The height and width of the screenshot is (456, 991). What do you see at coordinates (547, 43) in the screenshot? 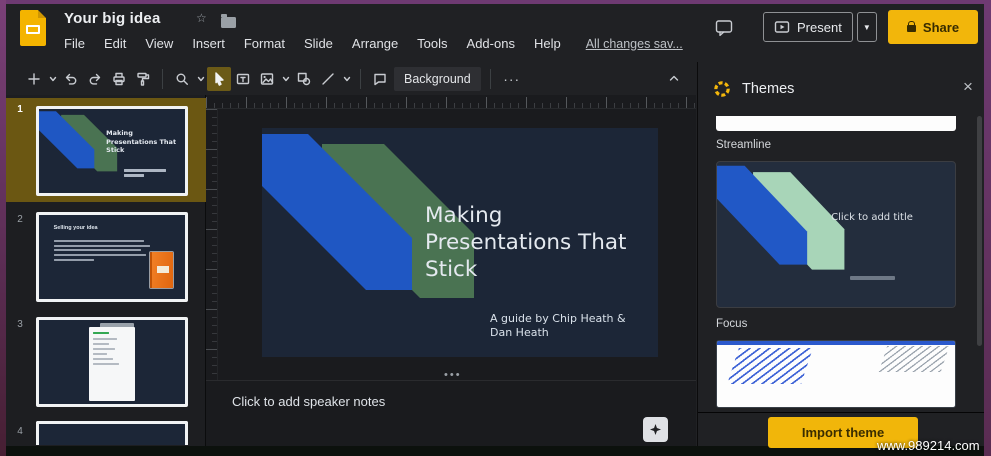
I see `menu-help: Help` at bounding box center [547, 43].